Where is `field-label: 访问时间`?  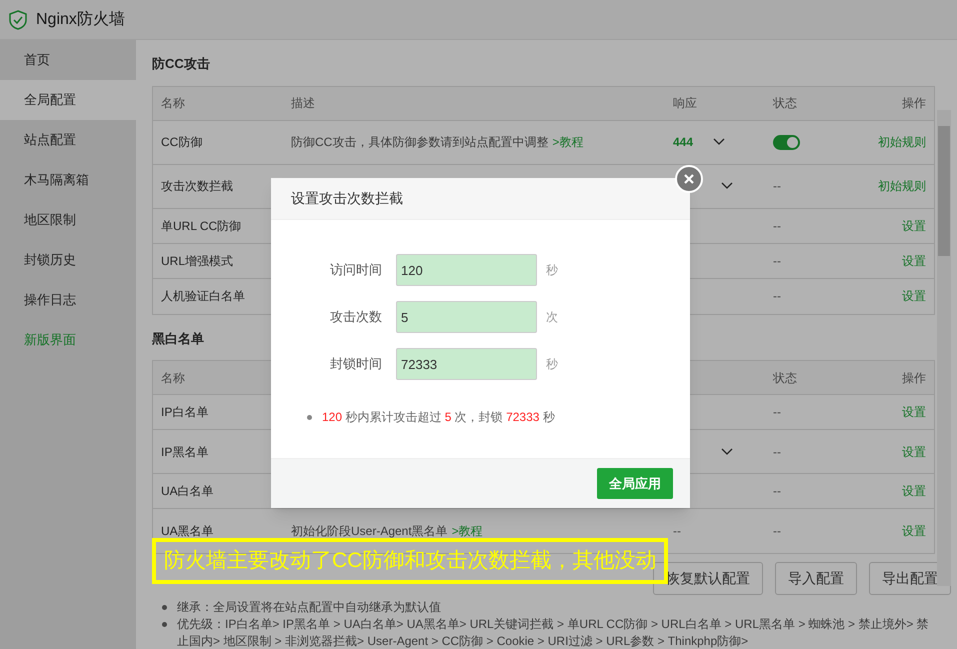
field-label: 访问时间 is located at coordinates (356, 270).